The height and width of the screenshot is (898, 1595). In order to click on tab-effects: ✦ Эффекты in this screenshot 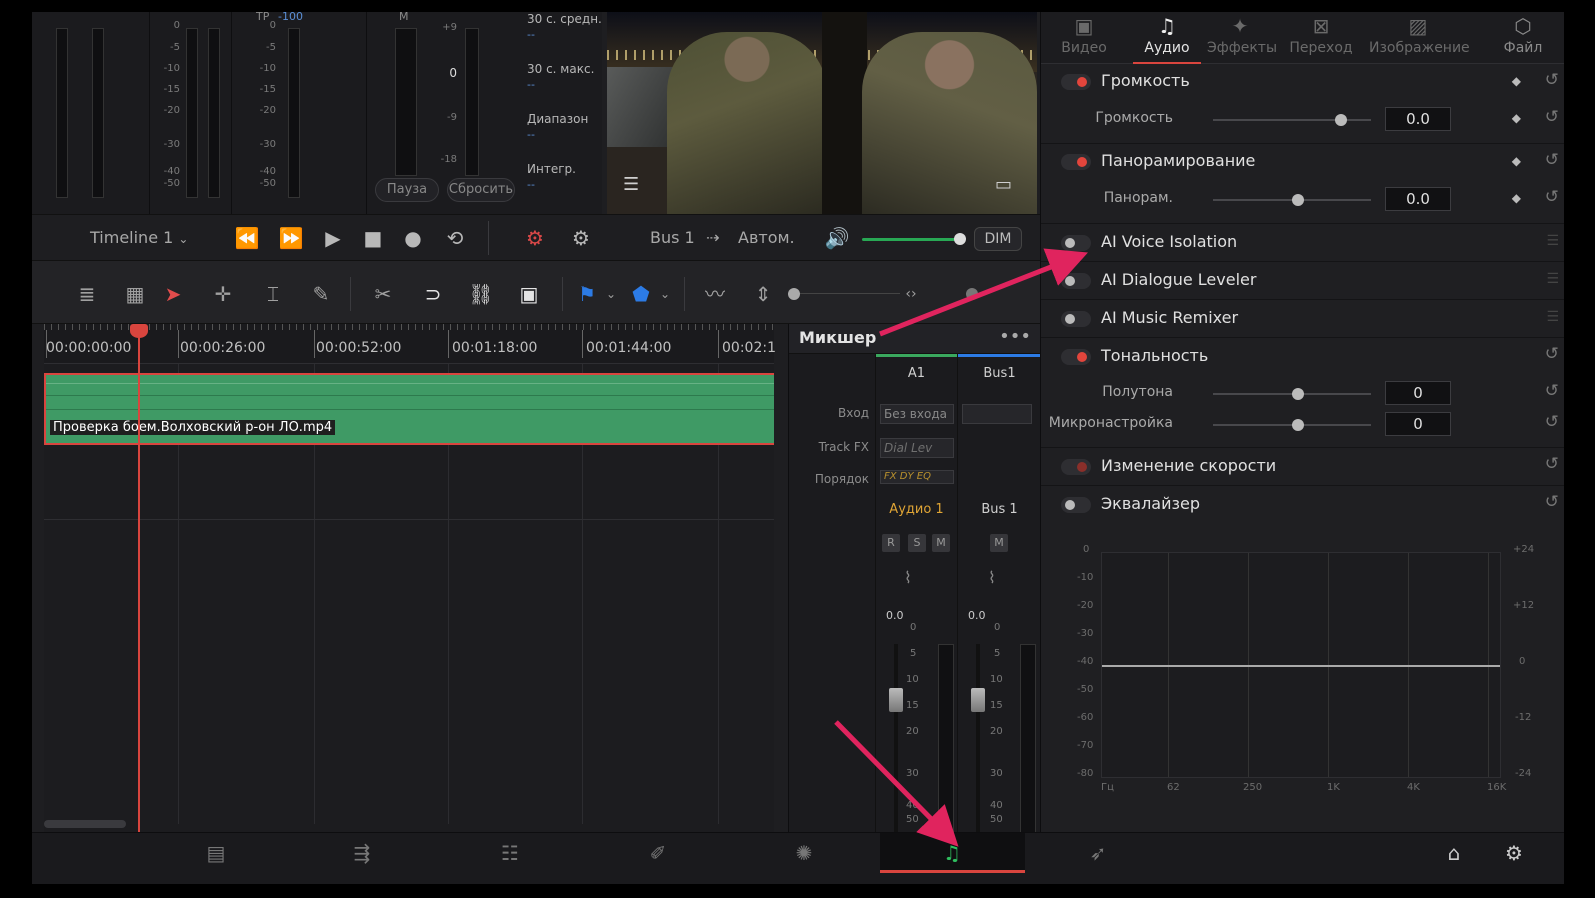, I will do `click(1242, 38)`.